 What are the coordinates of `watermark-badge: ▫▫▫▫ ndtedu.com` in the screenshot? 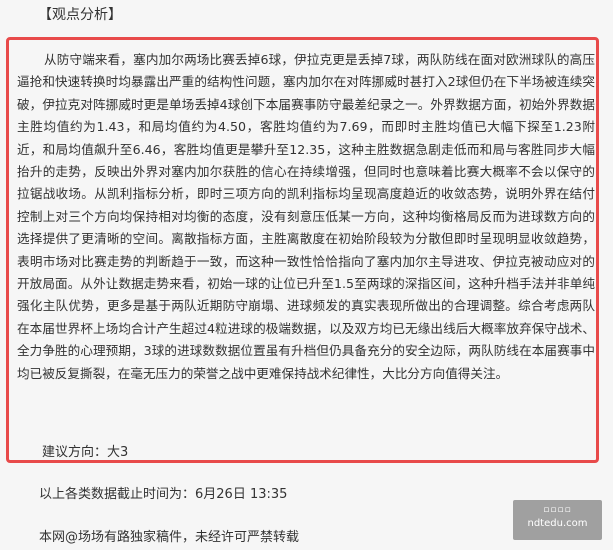 It's located at (557, 520).